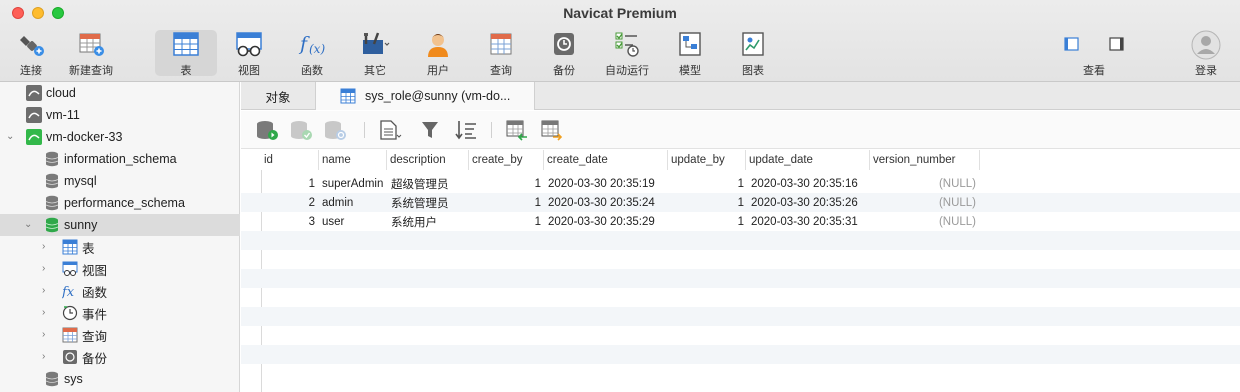 Image resolution: width=1240 pixels, height=392 pixels. Describe the element at coordinates (609, 183) in the screenshot. I see `cell-create-date: 2020-03-30 20:35:19` at that location.